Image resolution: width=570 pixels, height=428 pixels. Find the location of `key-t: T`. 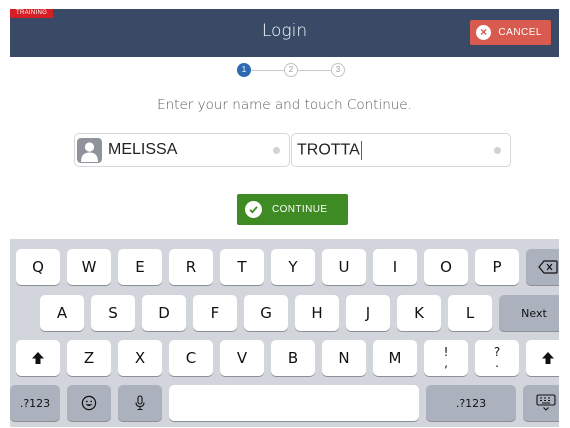

key-t: T is located at coordinates (242, 267).